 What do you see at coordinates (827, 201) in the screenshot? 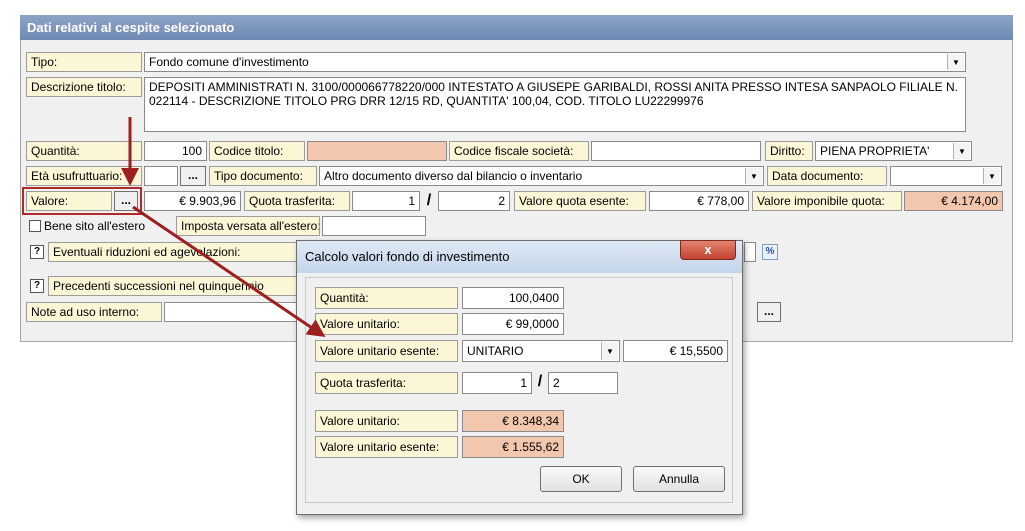
I see `valore-imponibile-label: Valore imponibile quota:` at bounding box center [827, 201].